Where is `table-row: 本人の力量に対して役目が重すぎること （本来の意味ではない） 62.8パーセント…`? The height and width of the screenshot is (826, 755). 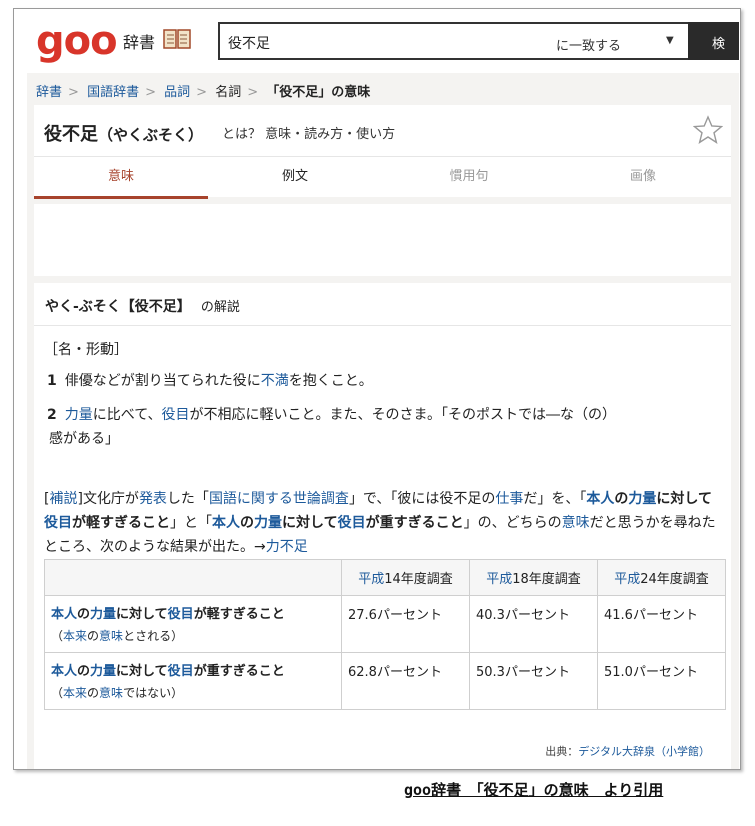 table-row: 本人の力量に対して役目が重すぎること （本来の意味ではない） 62.8パーセント… is located at coordinates (385, 681).